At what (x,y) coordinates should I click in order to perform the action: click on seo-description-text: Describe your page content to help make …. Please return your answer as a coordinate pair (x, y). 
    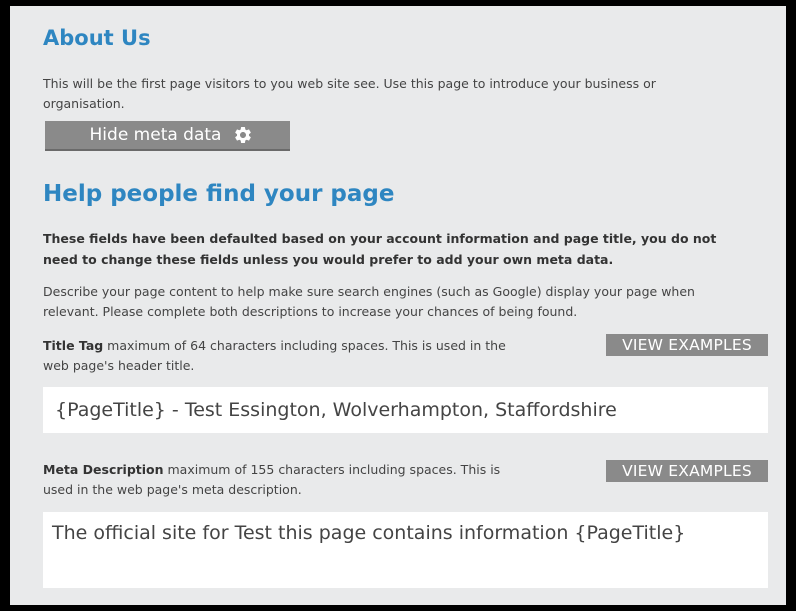
    Looking at the image, I should click on (369, 301).